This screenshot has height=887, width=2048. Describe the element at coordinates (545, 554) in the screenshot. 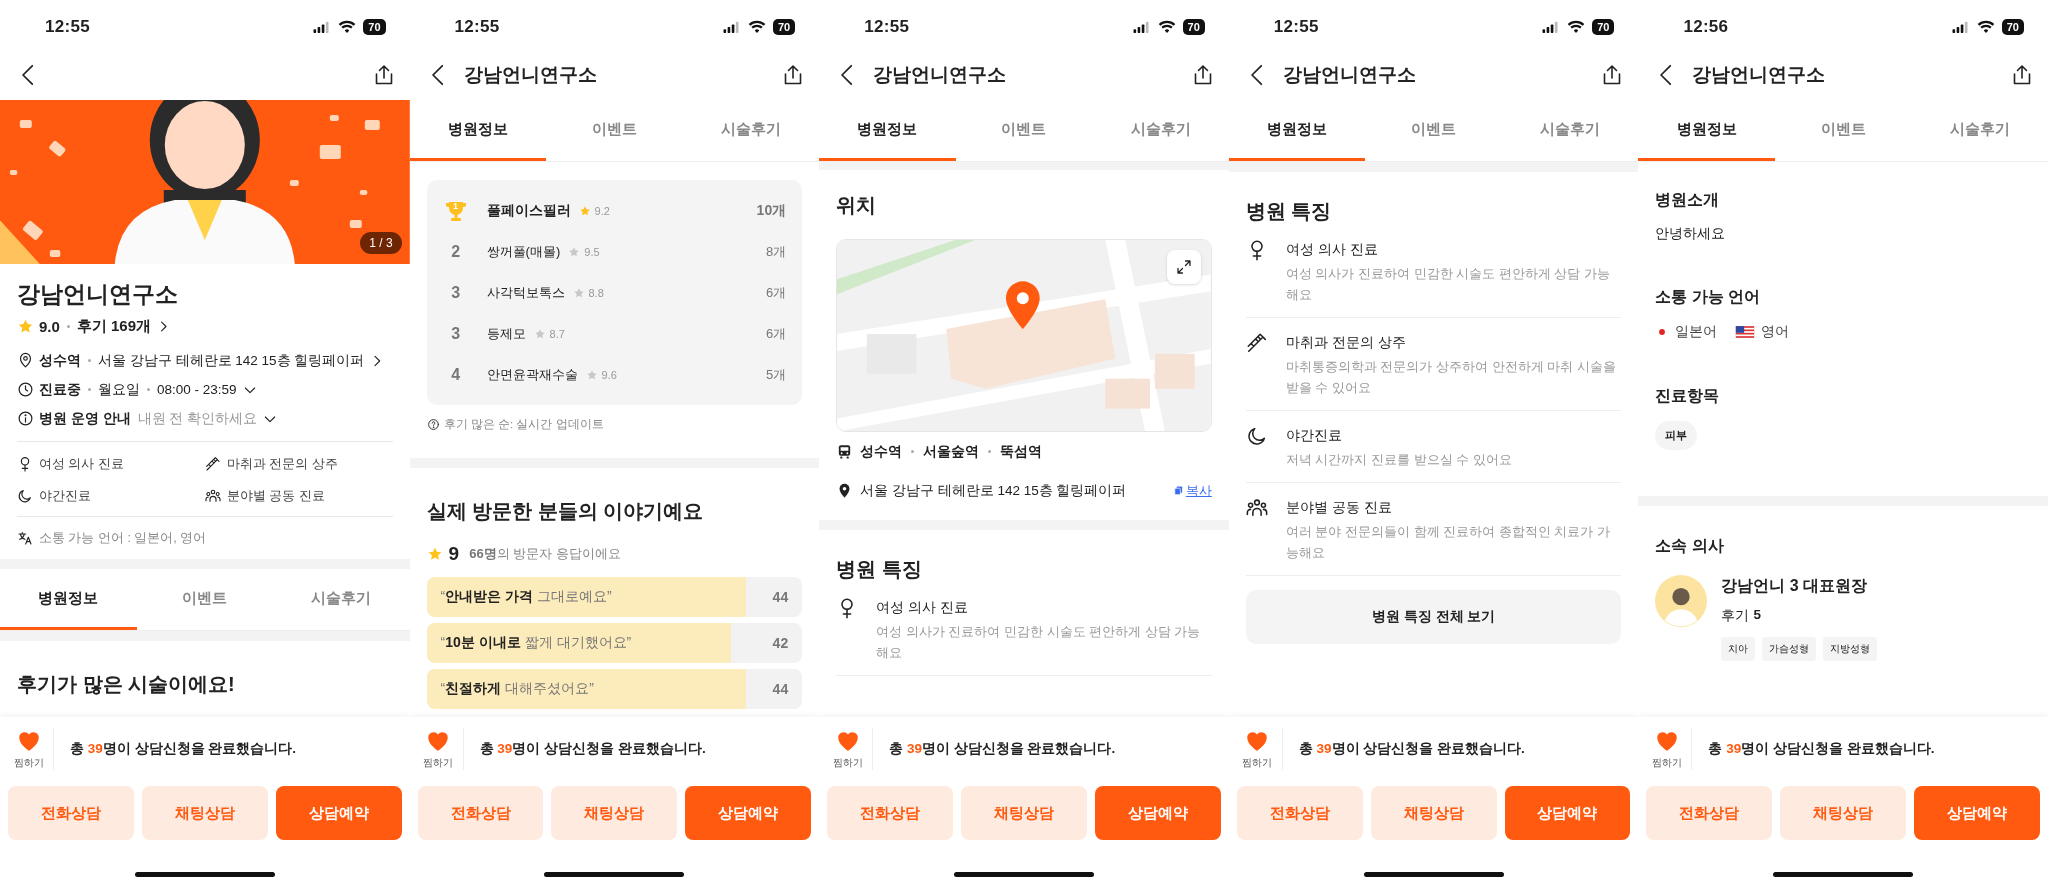

I see `respondents-text: 66명의 방문자 응답이에요` at that location.